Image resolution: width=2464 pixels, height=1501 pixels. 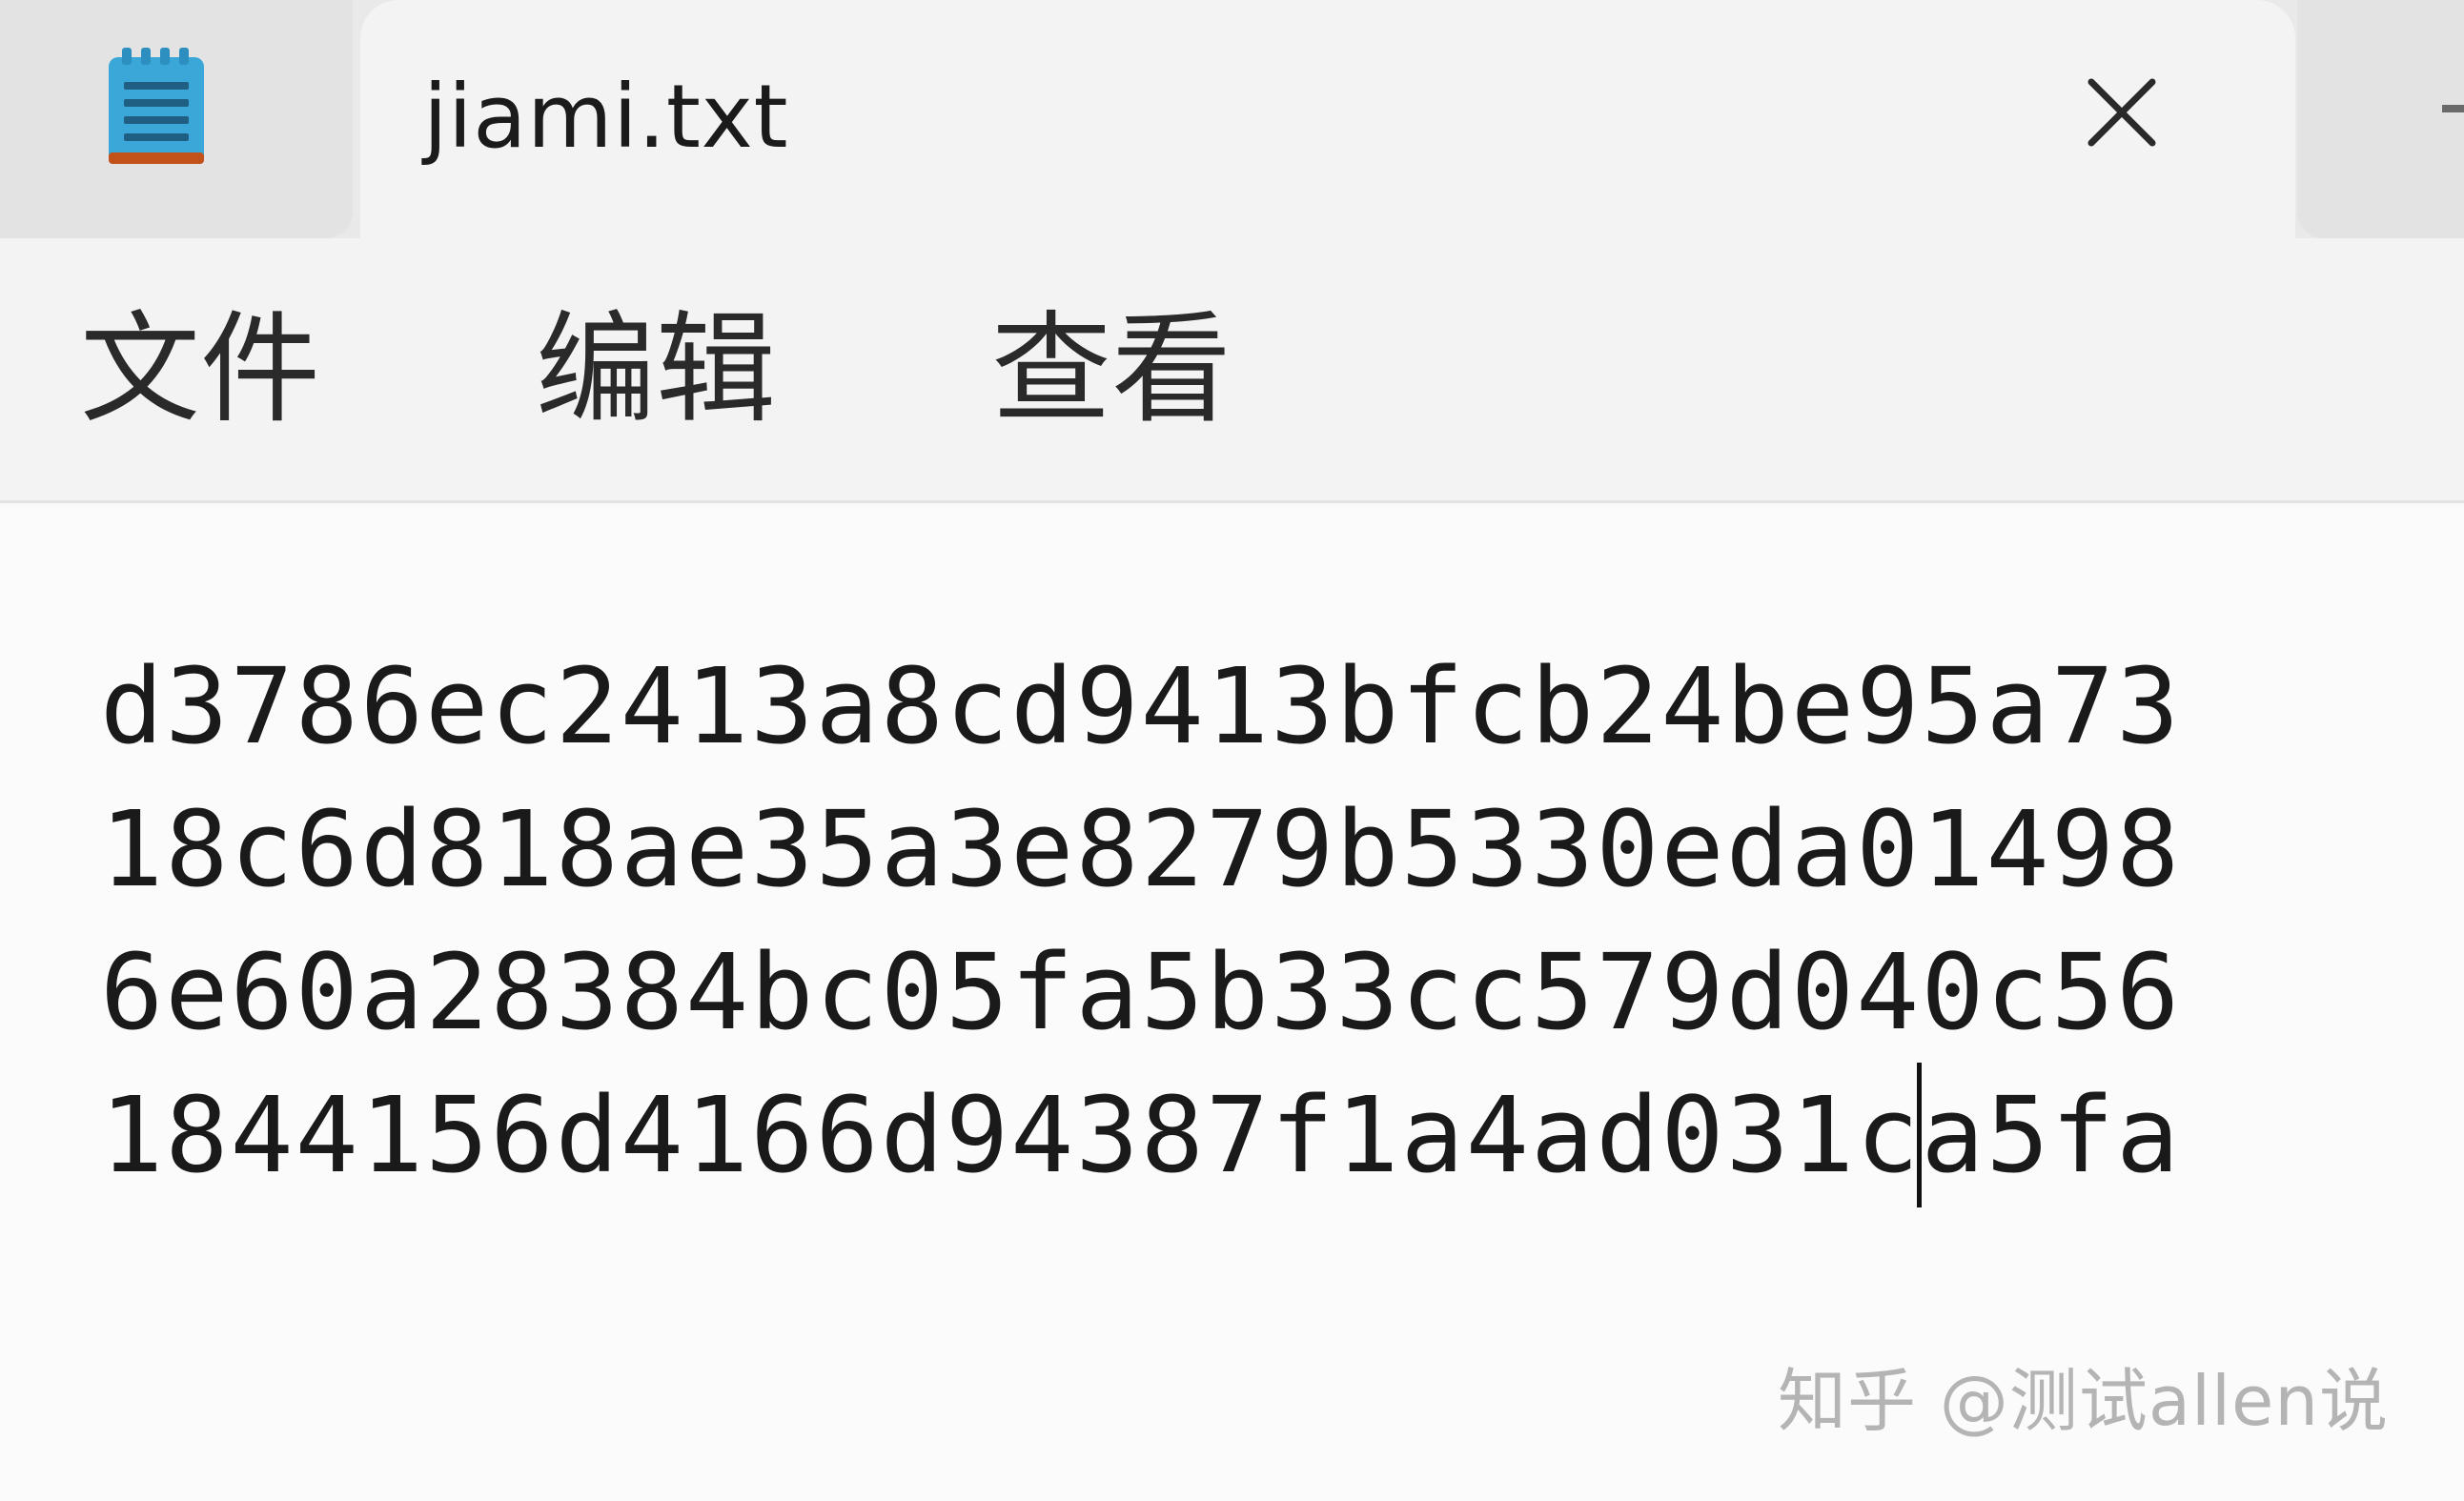 I want to click on watermark: 知乎 @测试allen说, so click(x=2083, y=1401).